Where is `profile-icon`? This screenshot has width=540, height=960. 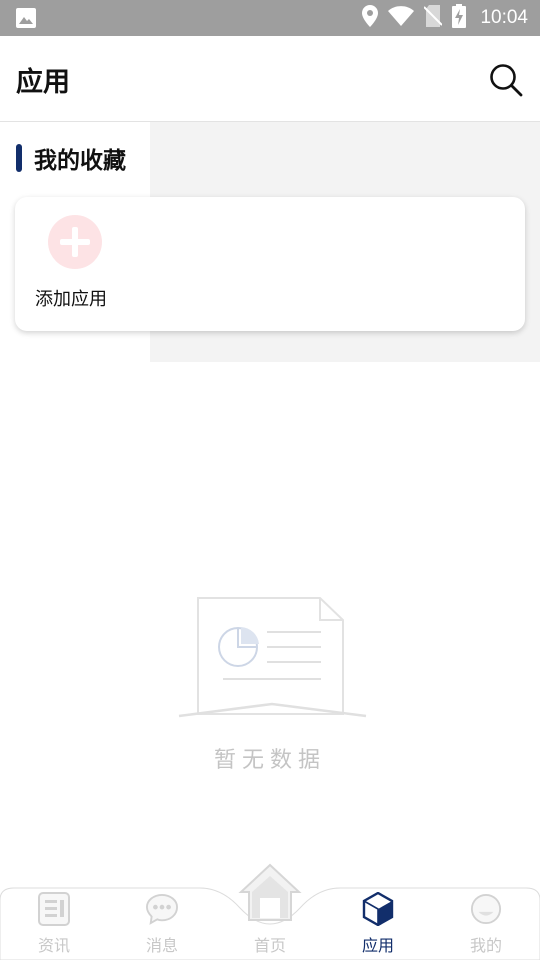
profile-icon is located at coordinates (486, 909).